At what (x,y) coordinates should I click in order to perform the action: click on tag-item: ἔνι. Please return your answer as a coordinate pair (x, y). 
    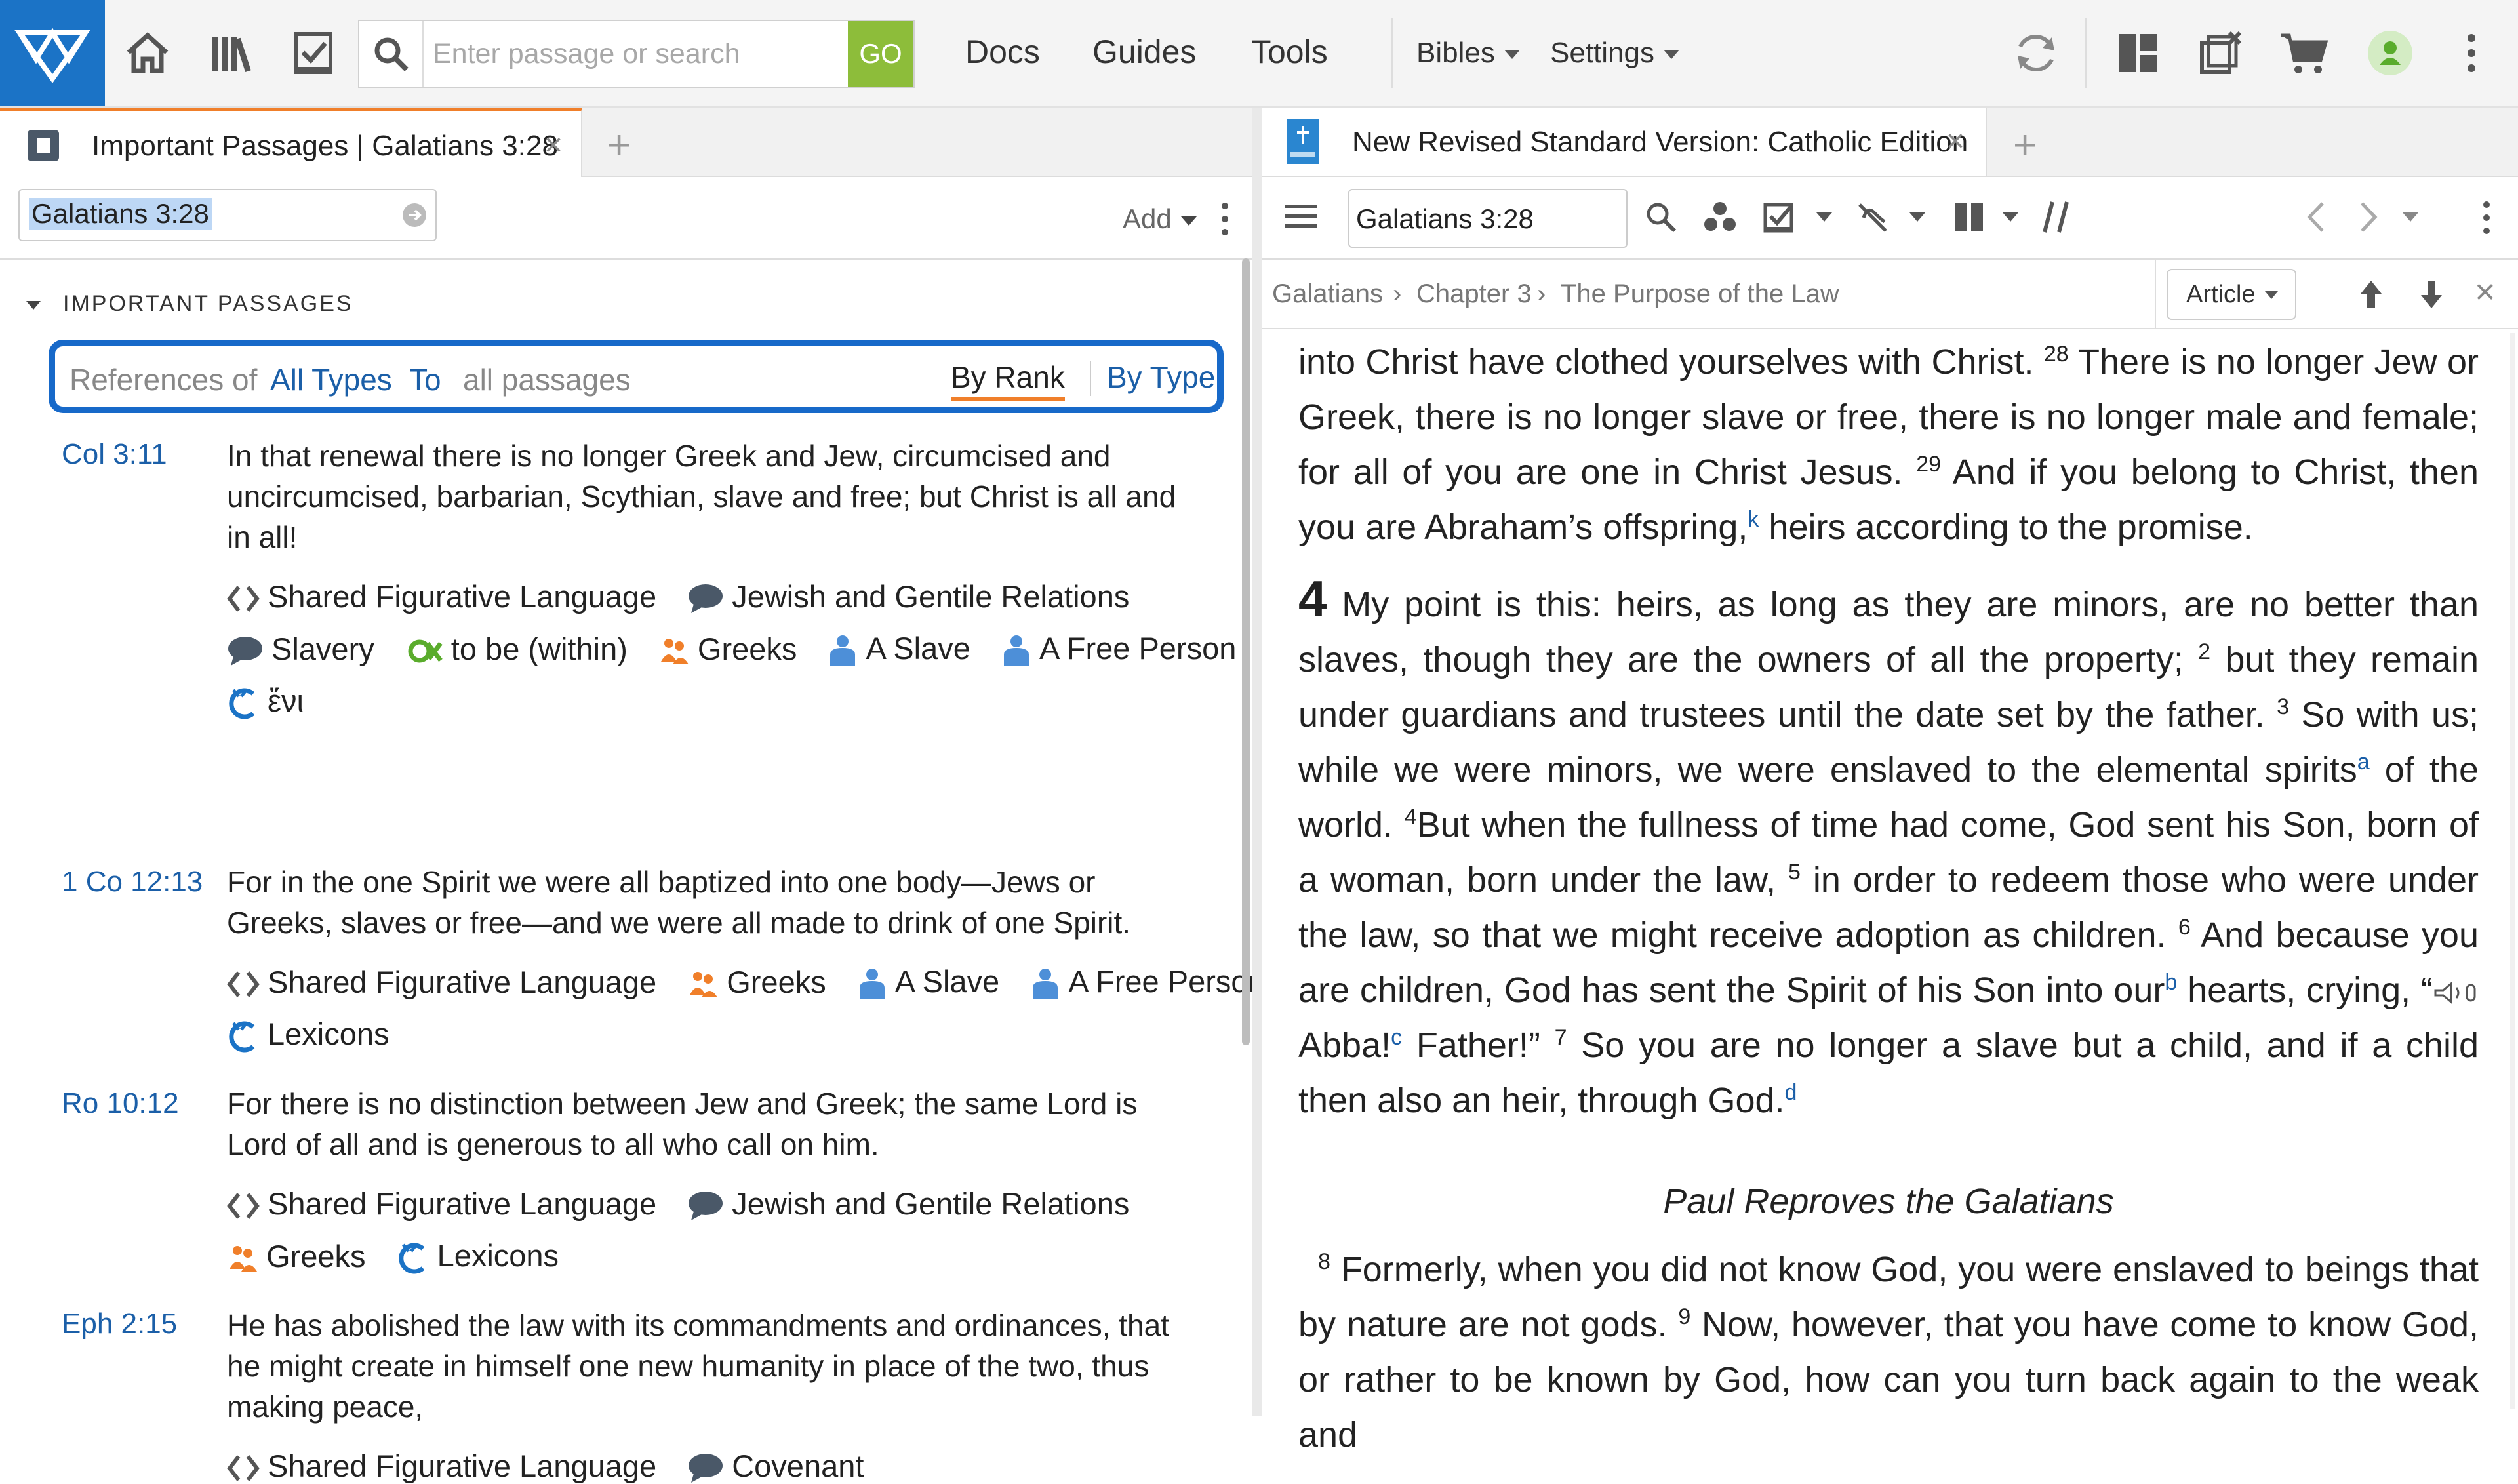
    Looking at the image, I should click on (265, 701).